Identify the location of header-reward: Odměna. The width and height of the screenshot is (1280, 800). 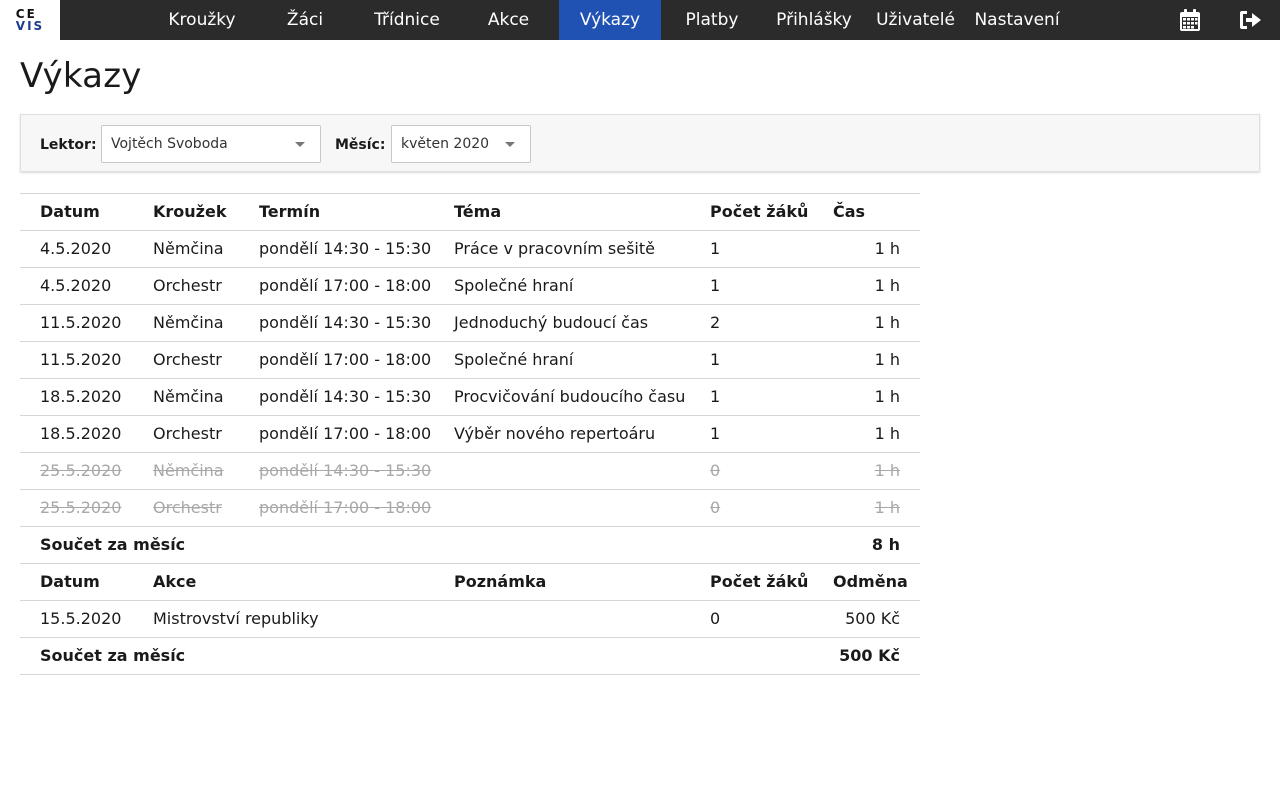
(870, 581).